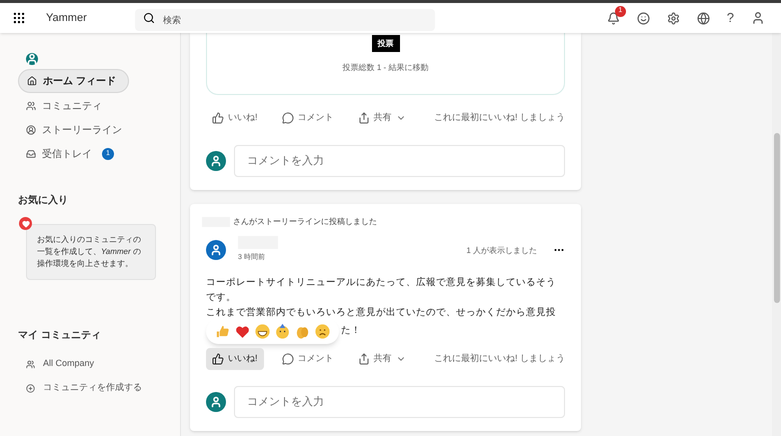 This screenshot has width=781, height=436. Describe the element at coordinates (91, 388) in the screenshot. I see `community-item: コミュニティを作成する` at that location.